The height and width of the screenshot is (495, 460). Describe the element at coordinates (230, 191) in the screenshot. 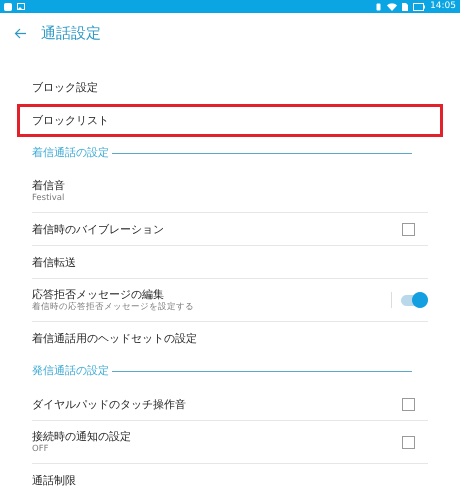

I see `settings-row: 着信音 Festival` at that location.